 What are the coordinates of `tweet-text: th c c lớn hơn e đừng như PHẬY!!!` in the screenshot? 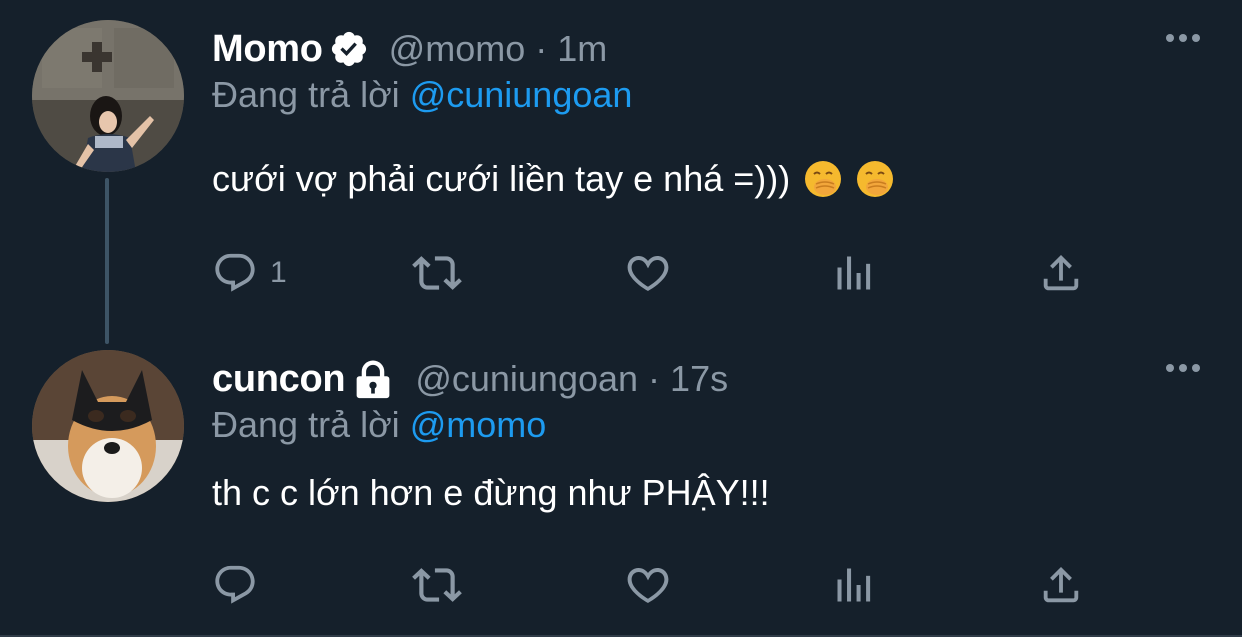 It's located at (491, 493).